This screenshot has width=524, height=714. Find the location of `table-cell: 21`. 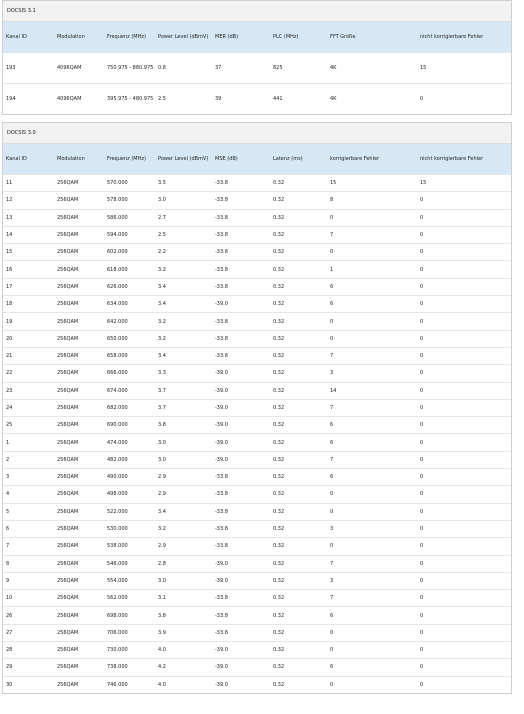

table-cell: 21 is located at coordinates (28, 355).